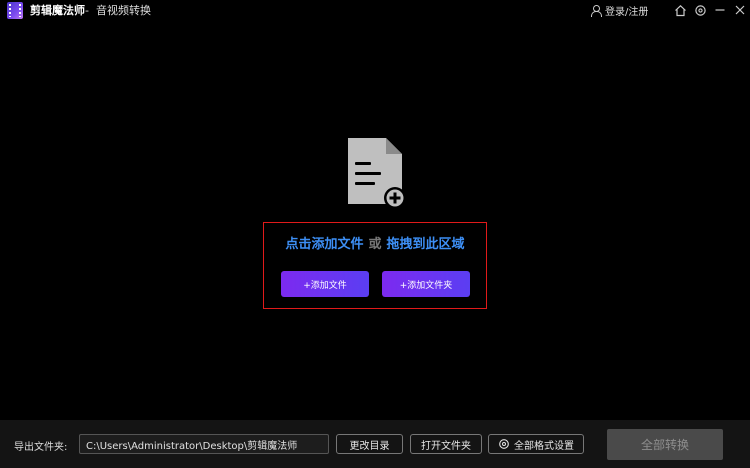 Image resolution: width=750 pixels, height=468 pixels. What do you see at coordinates (544, 446) in the screenshot?
I see `format-settings-label: 全部格式设置` at bounding box center [544, 446].